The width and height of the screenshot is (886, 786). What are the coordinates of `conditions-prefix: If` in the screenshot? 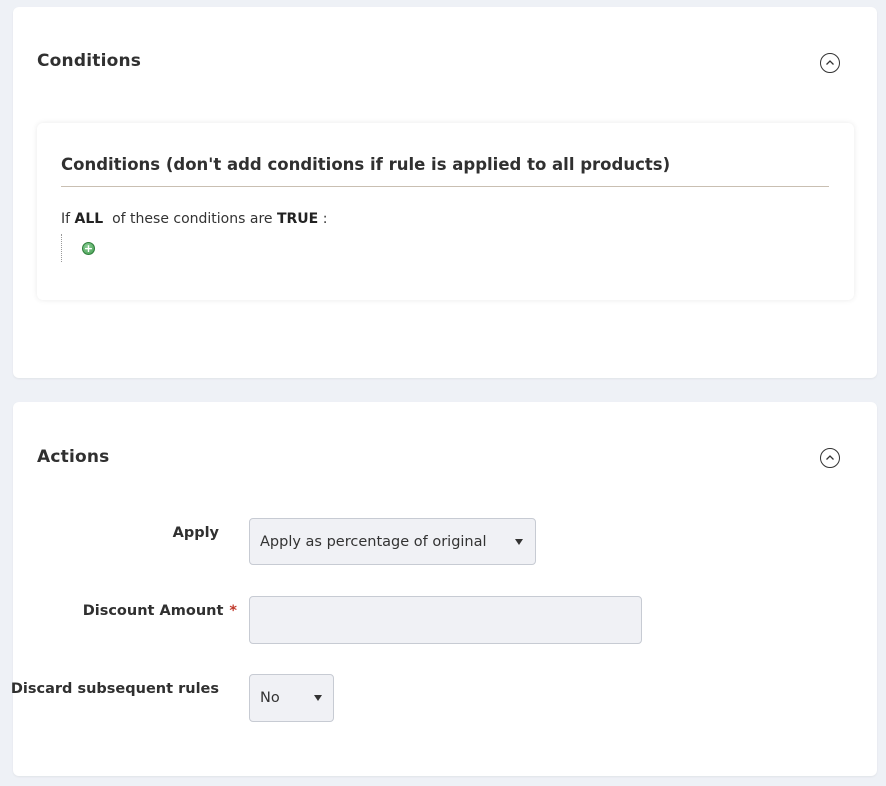 It's located at (66, 219).